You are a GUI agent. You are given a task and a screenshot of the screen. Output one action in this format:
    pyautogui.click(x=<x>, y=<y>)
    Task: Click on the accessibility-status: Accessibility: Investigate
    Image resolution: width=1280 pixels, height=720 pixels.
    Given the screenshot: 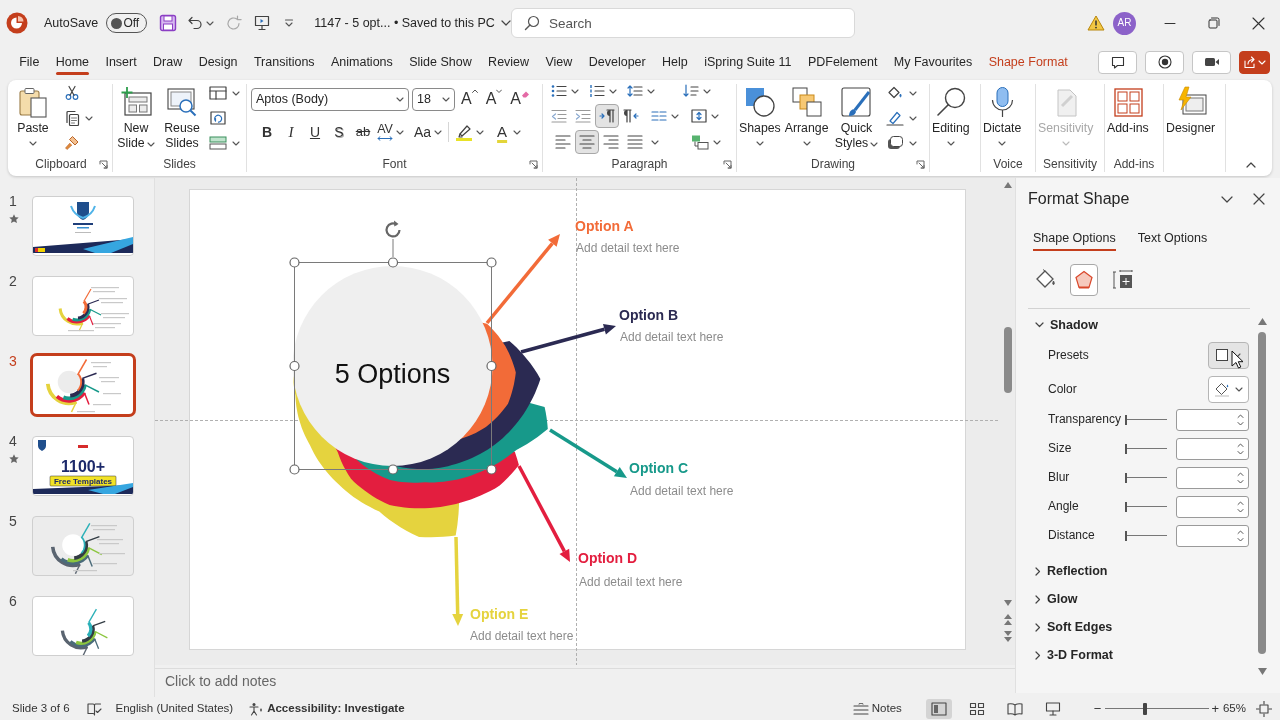 What is the action you would take?
    pyautogui.click(x=336, y=708)
    